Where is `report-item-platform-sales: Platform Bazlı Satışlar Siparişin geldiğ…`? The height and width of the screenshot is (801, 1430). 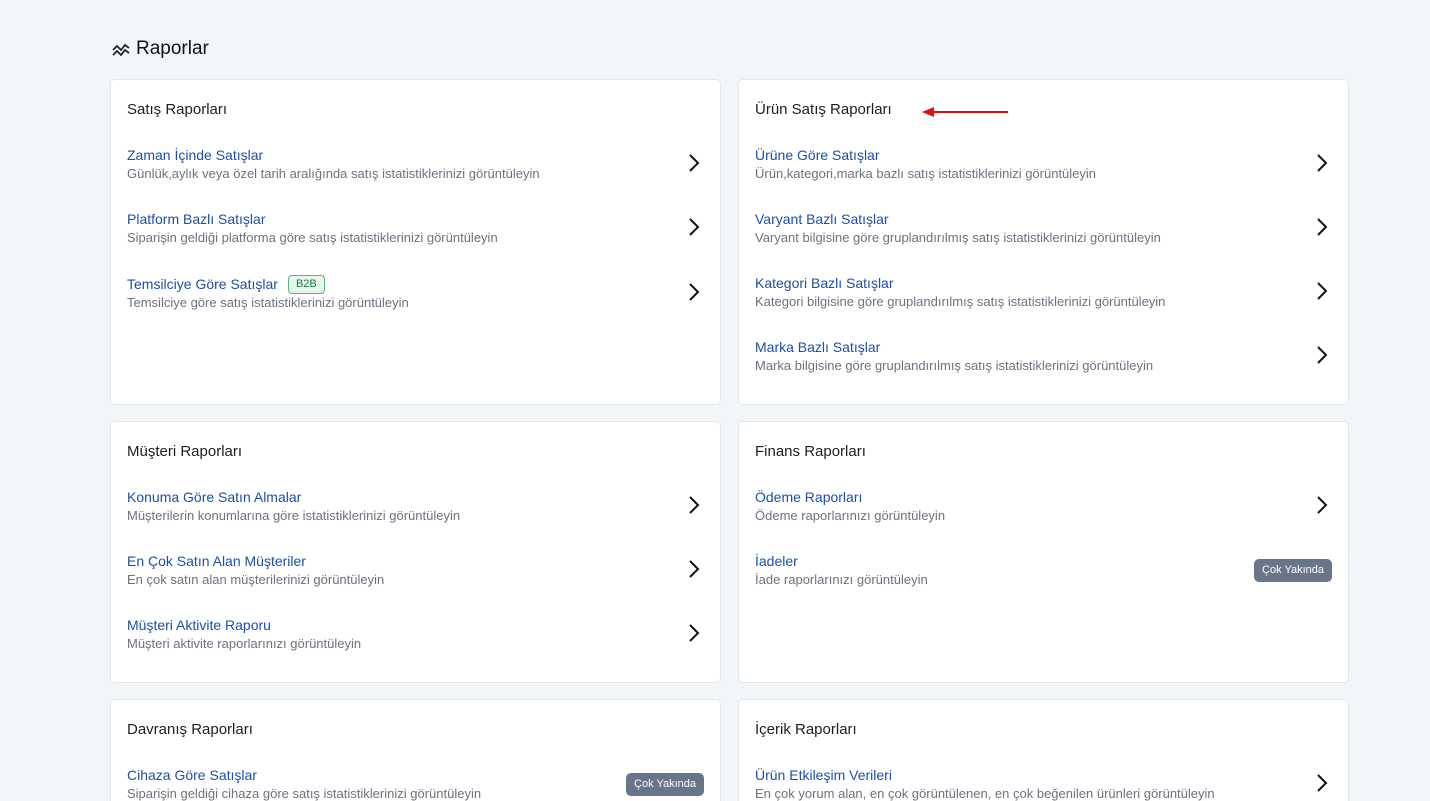
report-item-platform-sales: Platform Bazlı Satışlar Siparişin geldiğ… is located at coordinates (415, 234).